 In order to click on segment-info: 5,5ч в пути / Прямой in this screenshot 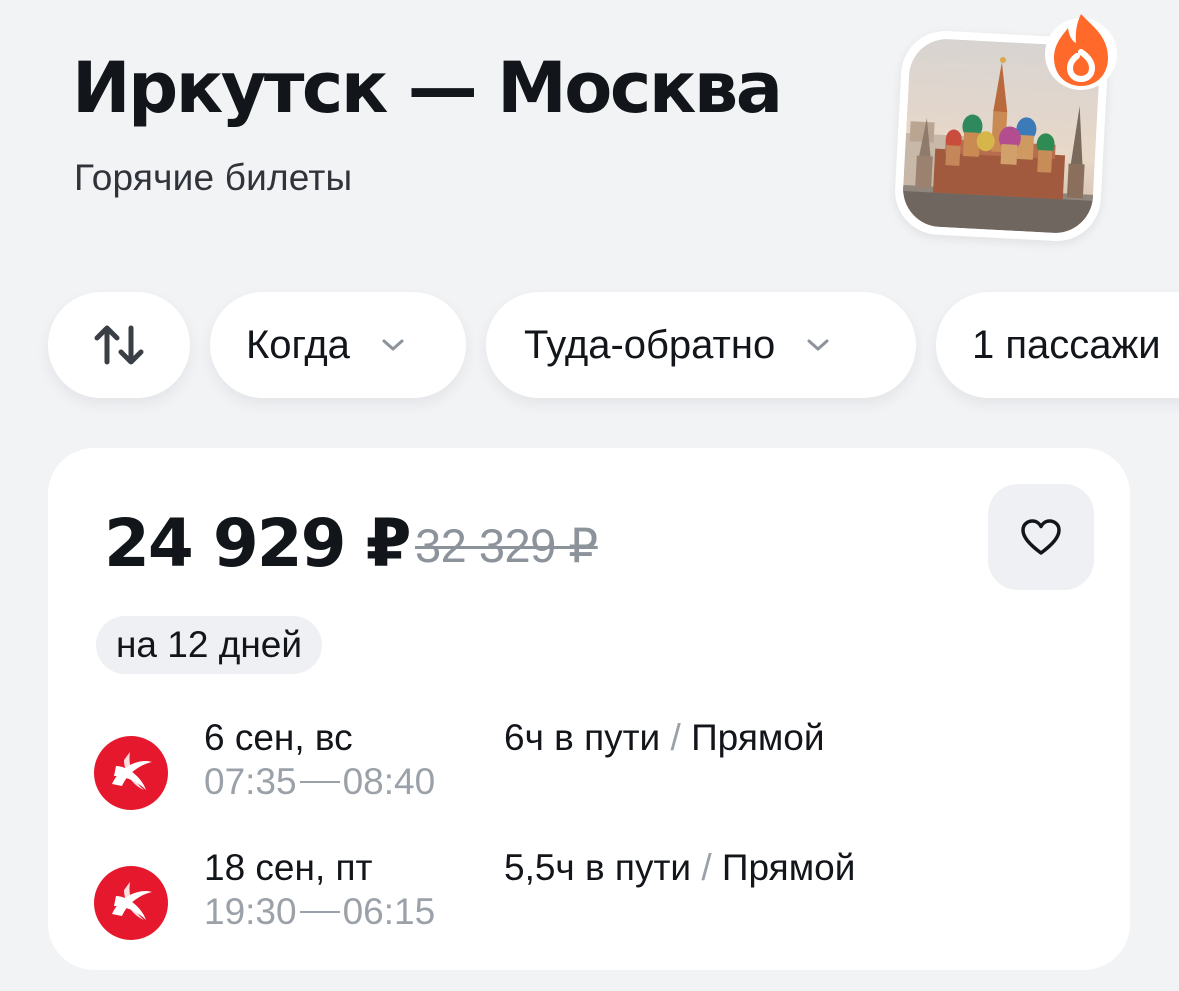, I will do `click(679, 868)`.